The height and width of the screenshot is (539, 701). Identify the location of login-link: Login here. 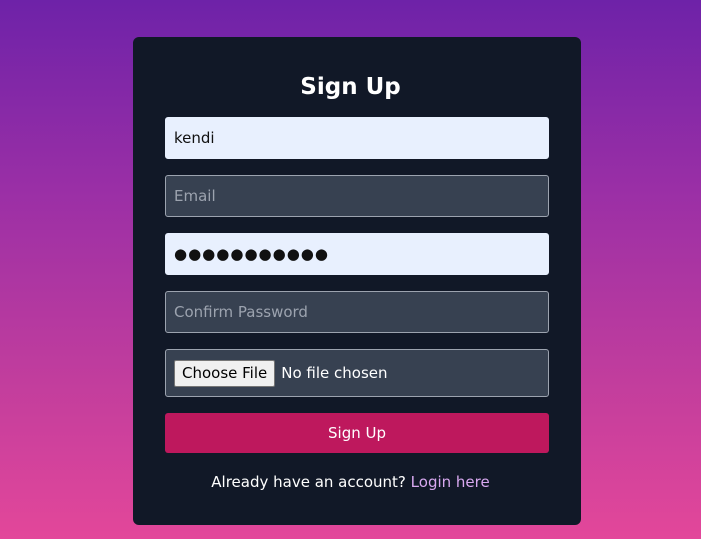
(450, 482).